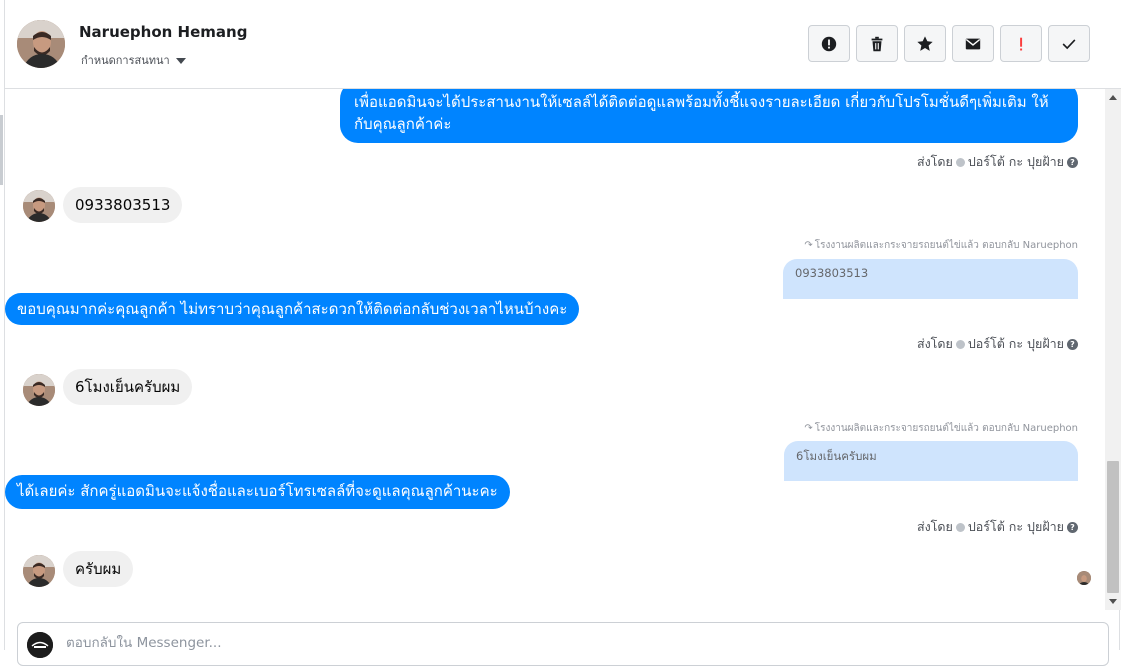 Image resolution: width=1128 pixels, height=666 pixels. Describe the element at coordinates (98, 569) in the screenshot. I see `incoming-message: ครับผม` at that location.